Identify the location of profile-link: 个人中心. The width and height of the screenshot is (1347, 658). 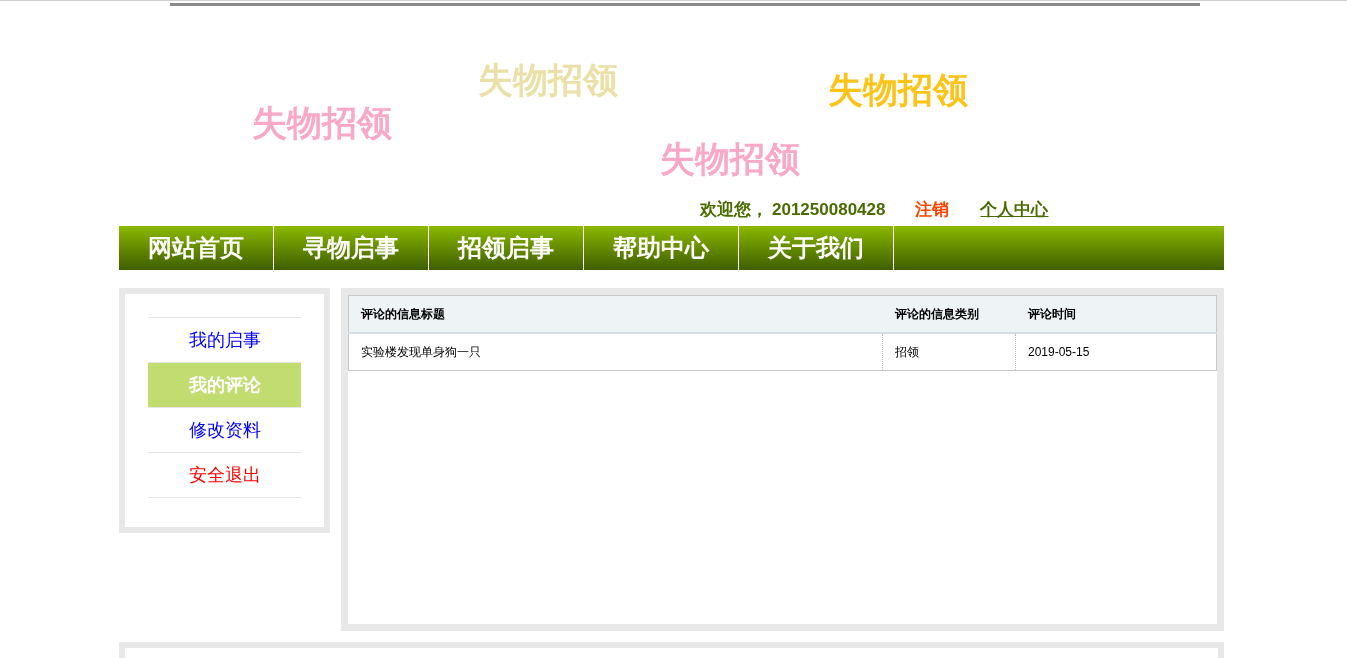
(1014, 210).